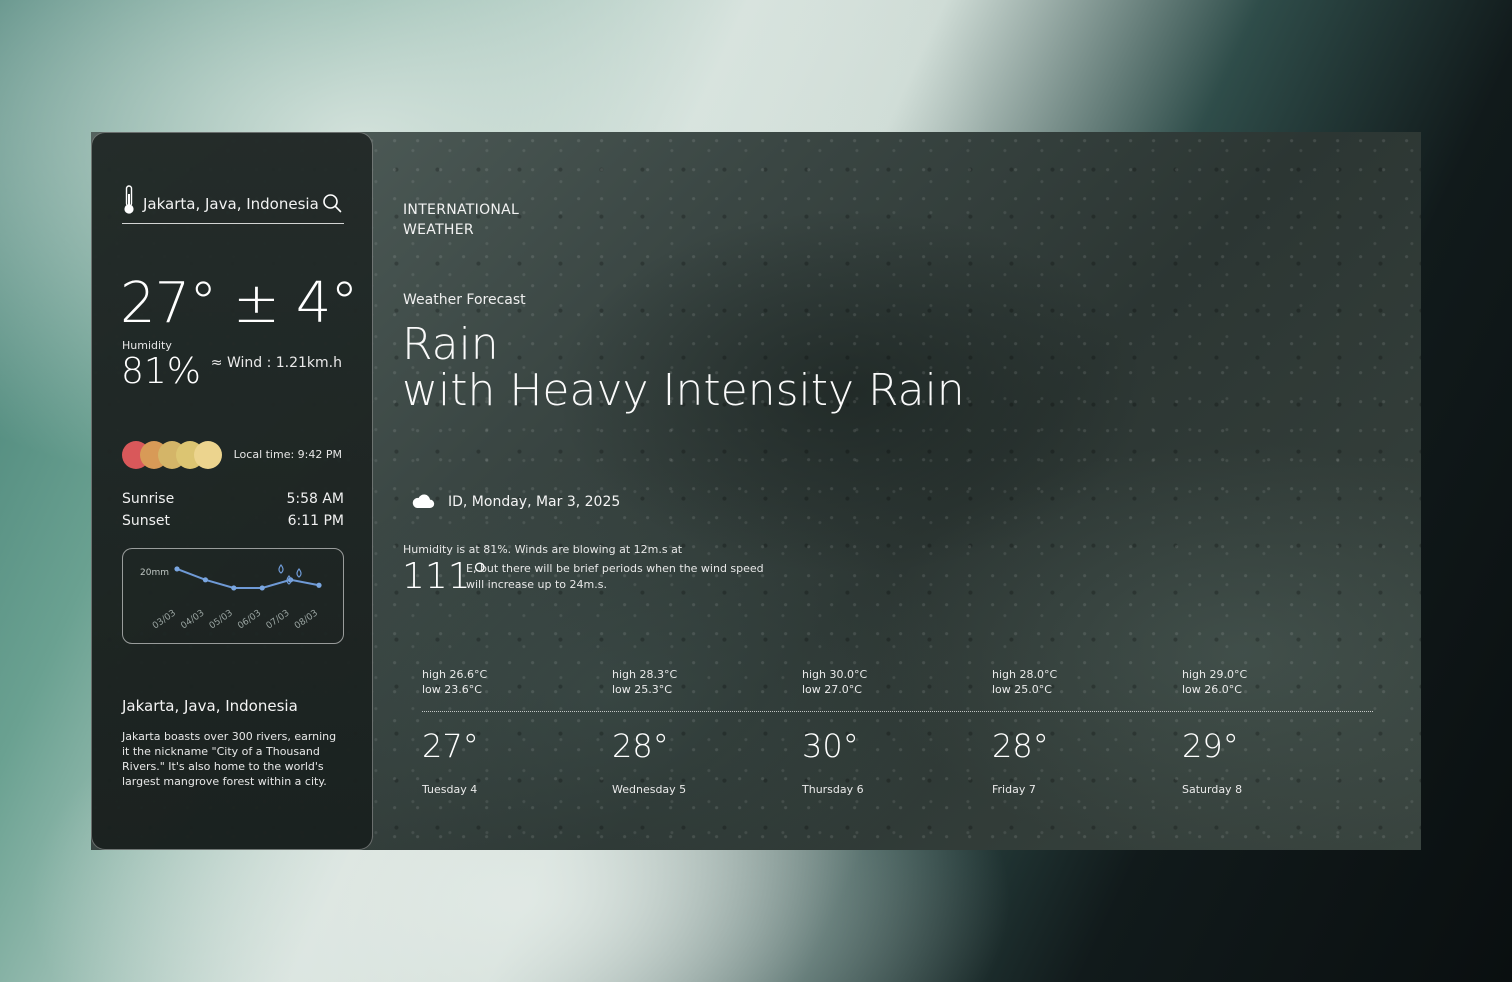 The width and height of the screenshot is (1512, 982). Describe the element at coordinates (892, 731) in the screenshot. I see `forecast-day: high 30.0°C low 27.0°C 30° Thursday 6` at that location.